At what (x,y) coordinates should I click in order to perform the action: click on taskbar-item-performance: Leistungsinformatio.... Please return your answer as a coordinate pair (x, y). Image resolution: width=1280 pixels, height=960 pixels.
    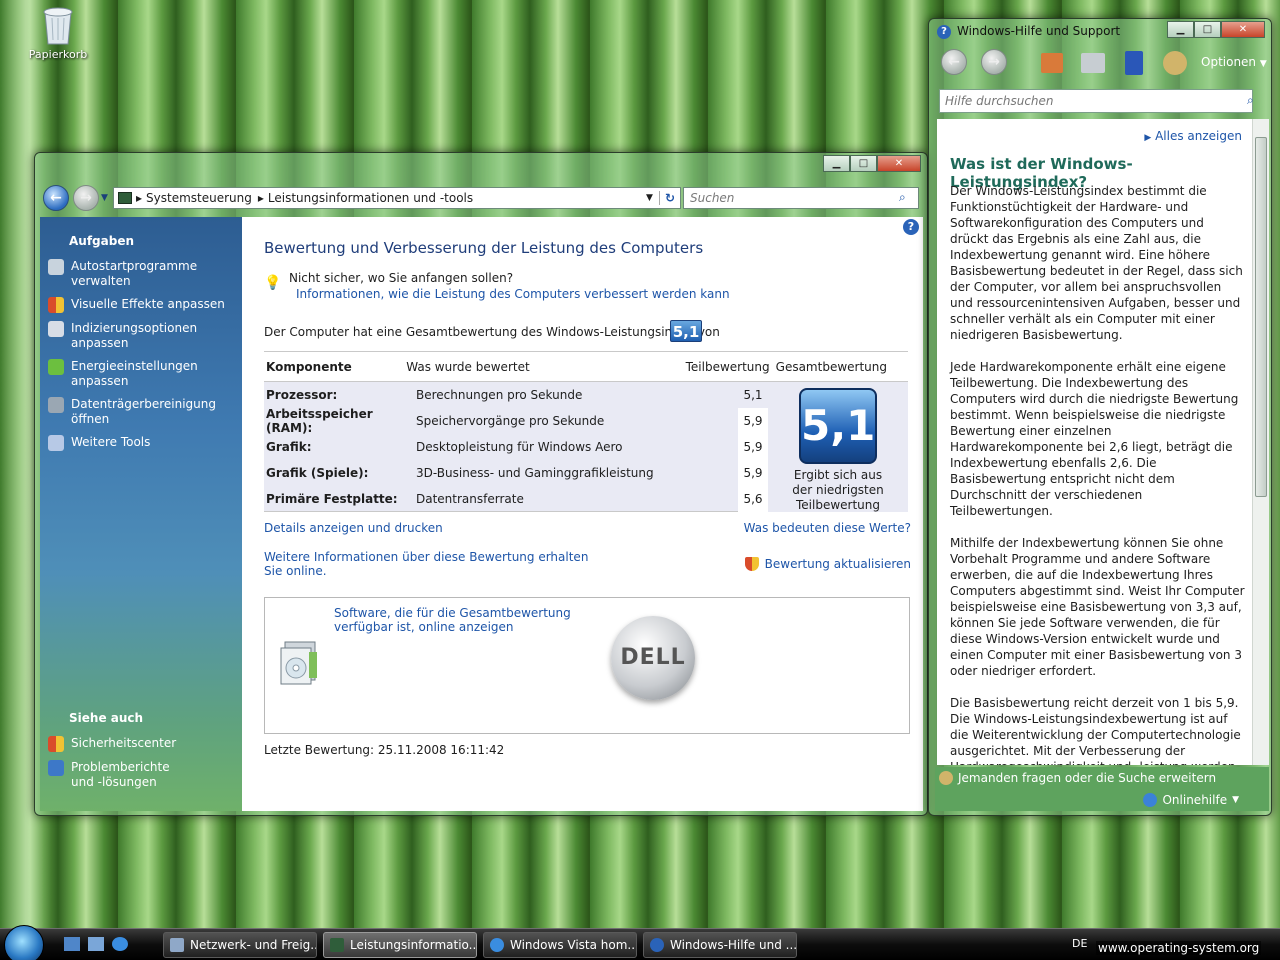
    Looking at the image, I should click on (400, 945).